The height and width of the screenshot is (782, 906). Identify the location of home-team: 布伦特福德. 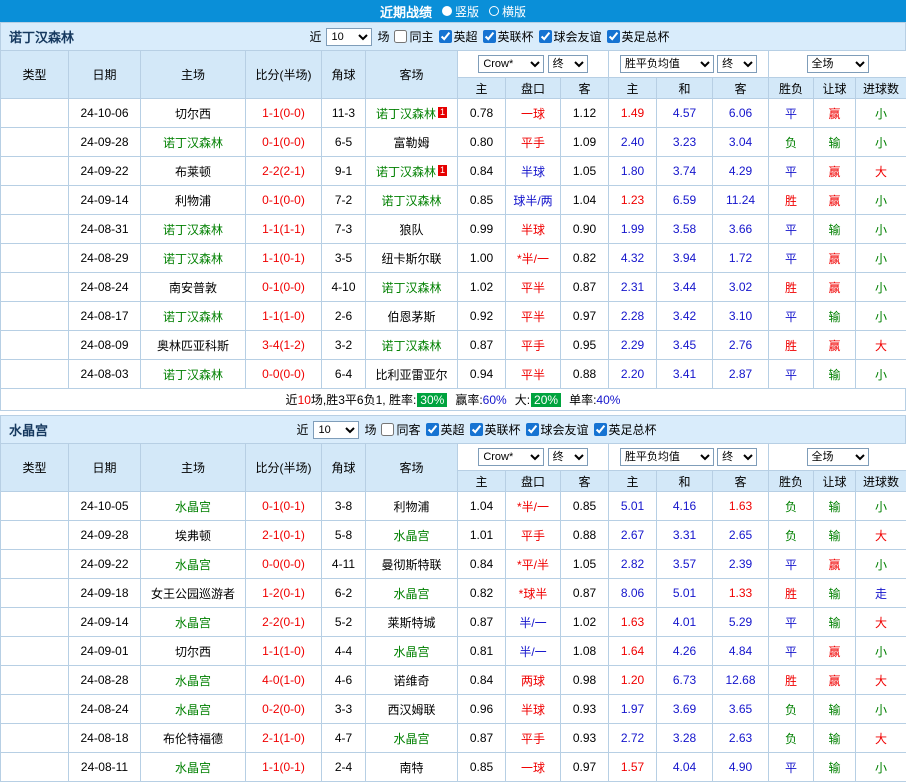
(193, 738).